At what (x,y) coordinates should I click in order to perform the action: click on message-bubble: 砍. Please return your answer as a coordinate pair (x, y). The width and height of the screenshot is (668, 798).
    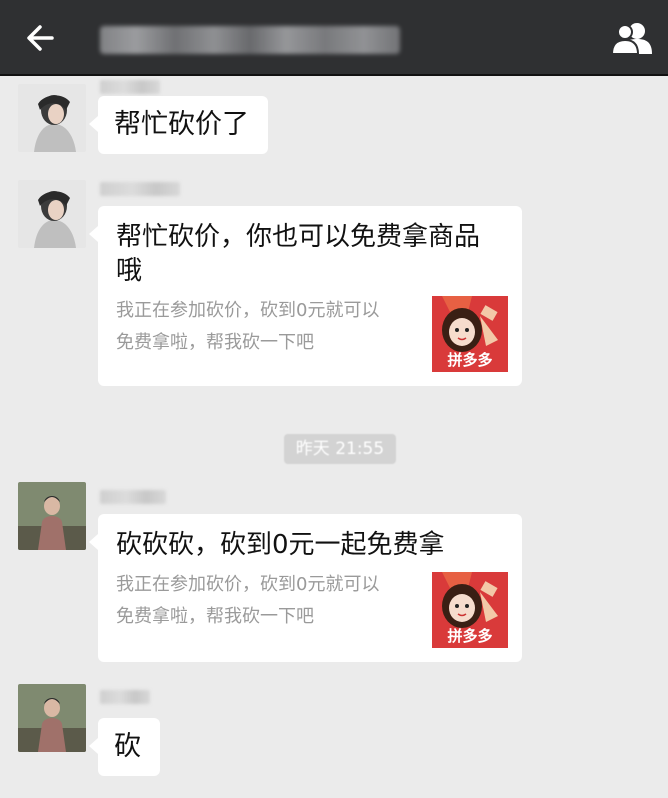
    Looking at the image, I should click on (124, 747).